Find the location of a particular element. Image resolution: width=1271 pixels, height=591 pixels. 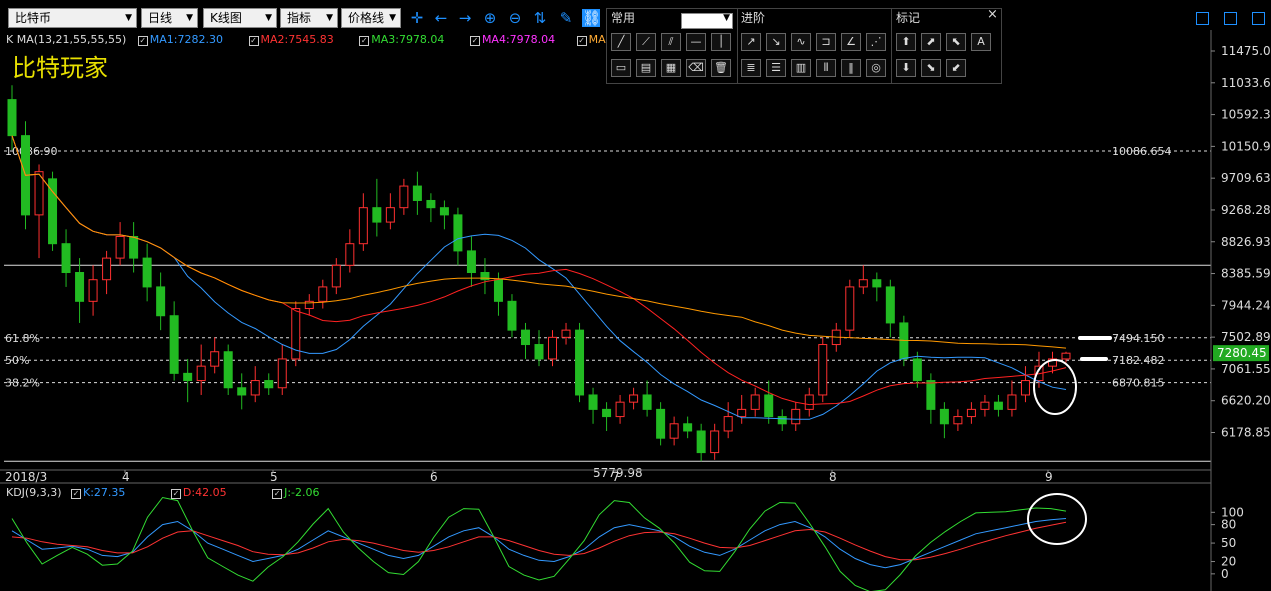

kdj-y-tick-label: 50 is located at coordinates (1228, 543).